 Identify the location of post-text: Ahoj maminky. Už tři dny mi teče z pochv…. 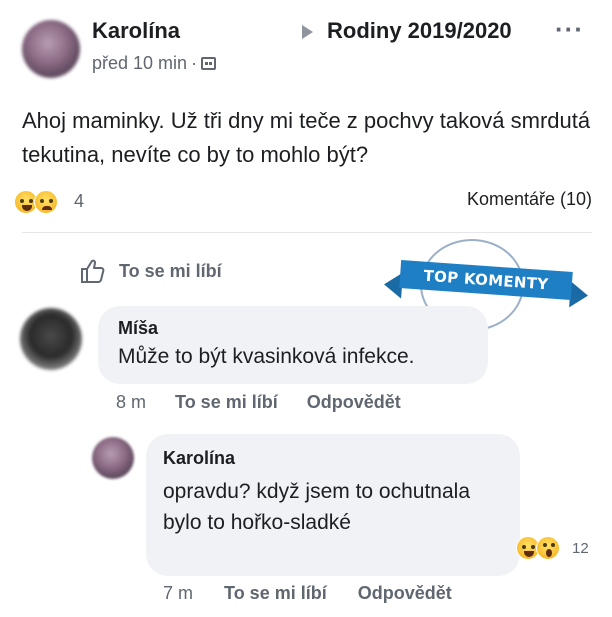
(306, 137).